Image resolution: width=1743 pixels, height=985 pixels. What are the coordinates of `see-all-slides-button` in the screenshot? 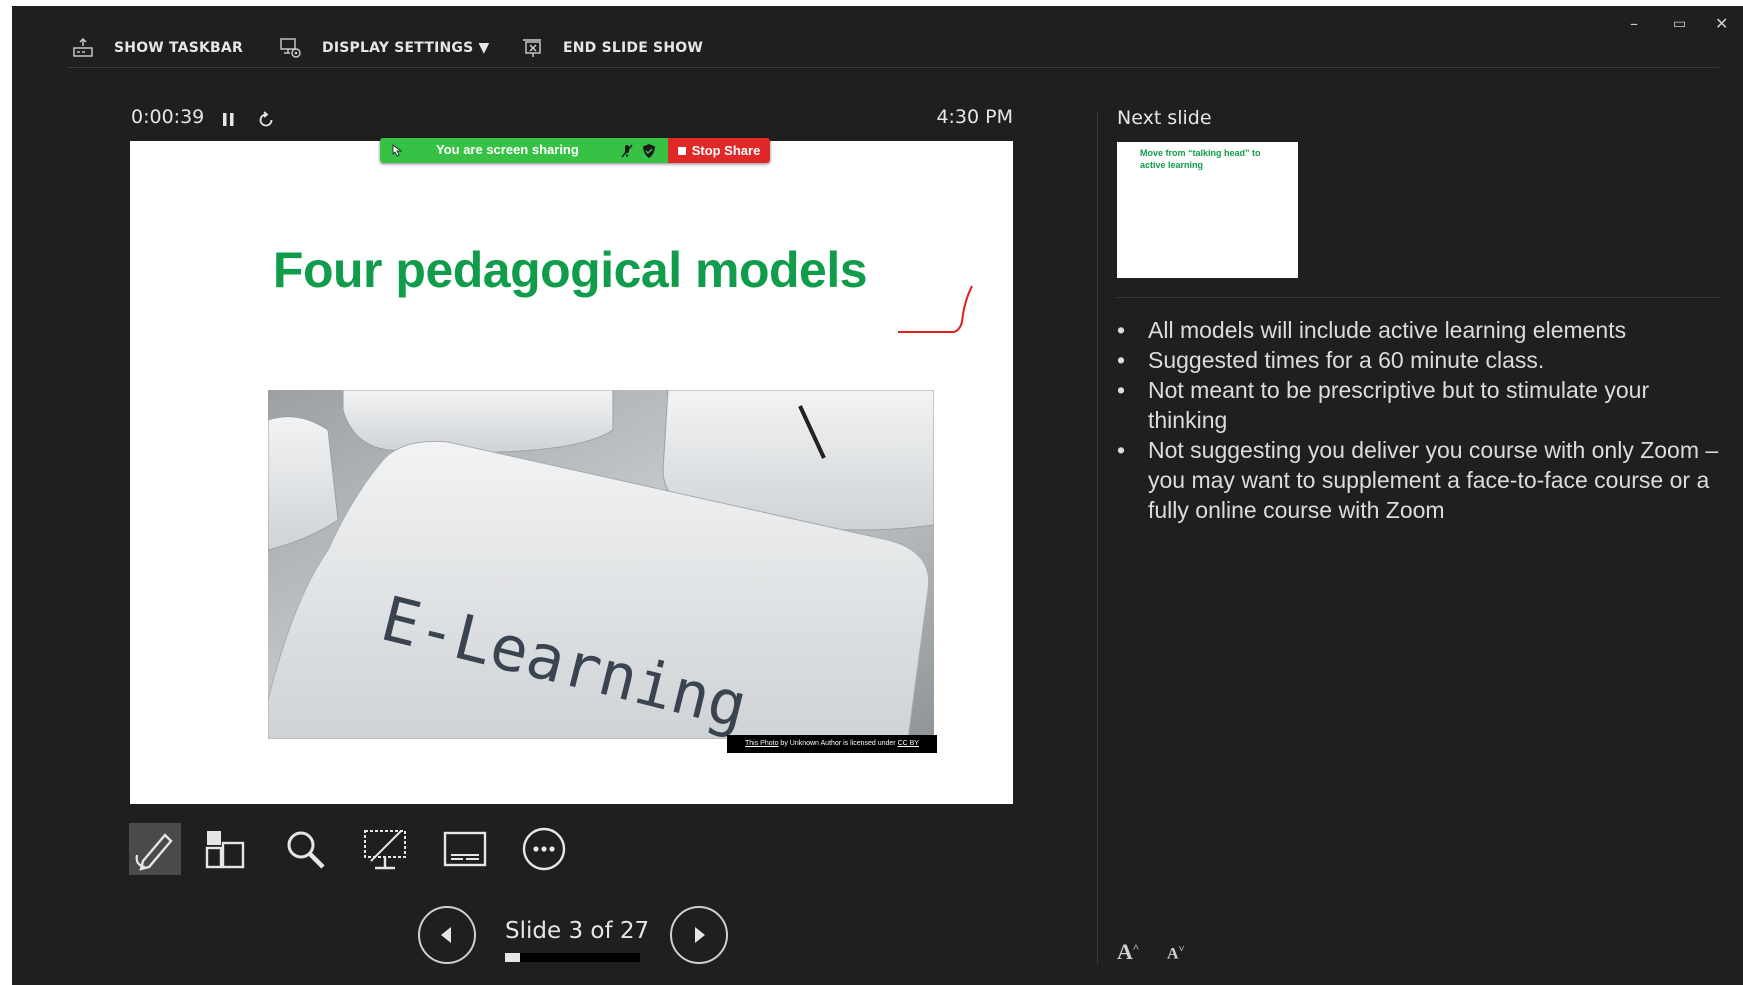 It's located at (225, 849).